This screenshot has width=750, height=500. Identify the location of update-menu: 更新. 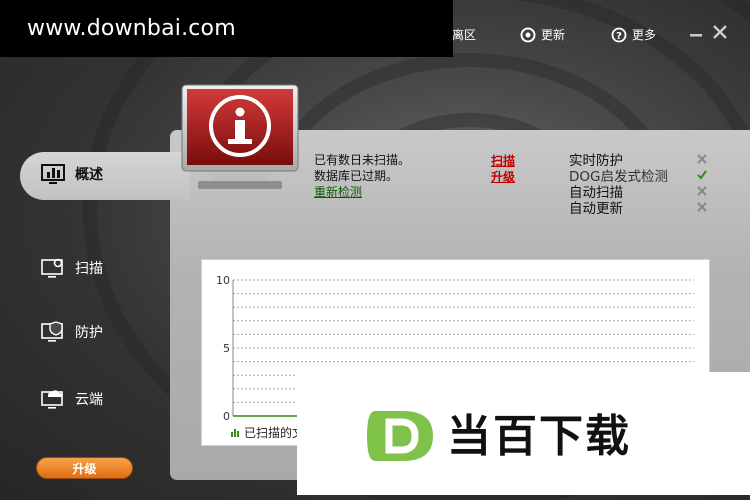
(542, 34).